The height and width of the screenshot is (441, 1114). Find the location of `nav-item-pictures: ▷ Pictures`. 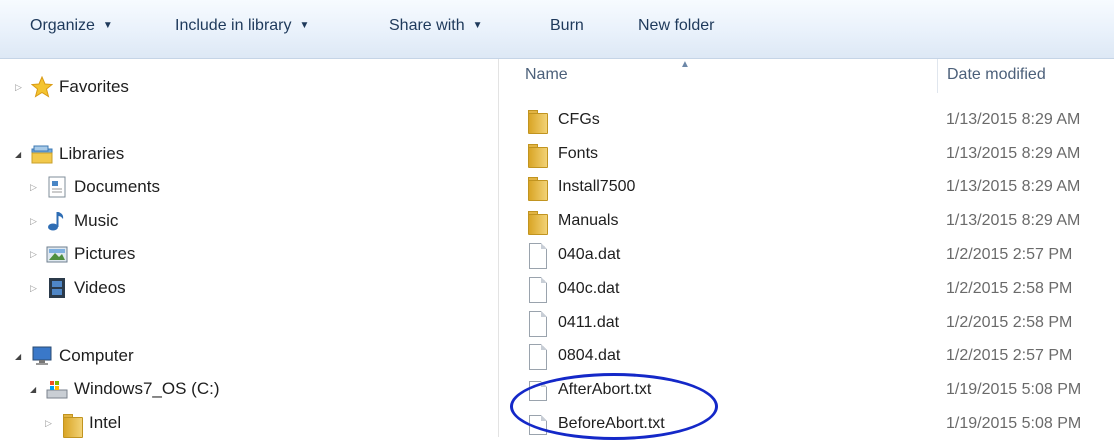

nav-item-pictures: ▷ Pictures is located at coordinates (82, 254).